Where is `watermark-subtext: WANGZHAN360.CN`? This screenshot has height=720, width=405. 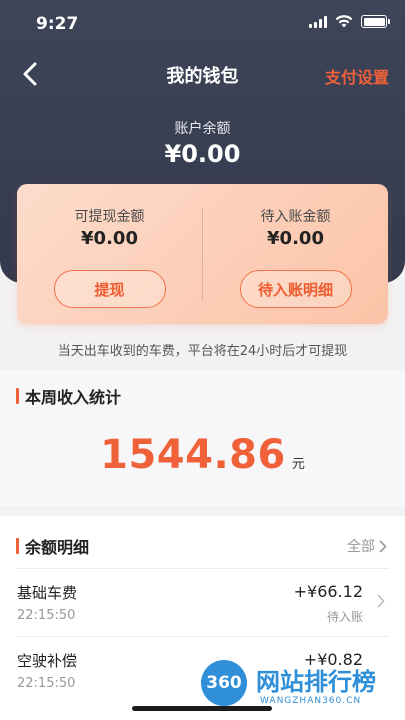 watermark-subtext: WANGZHAN360.CN is located at coordinates (311, 701).